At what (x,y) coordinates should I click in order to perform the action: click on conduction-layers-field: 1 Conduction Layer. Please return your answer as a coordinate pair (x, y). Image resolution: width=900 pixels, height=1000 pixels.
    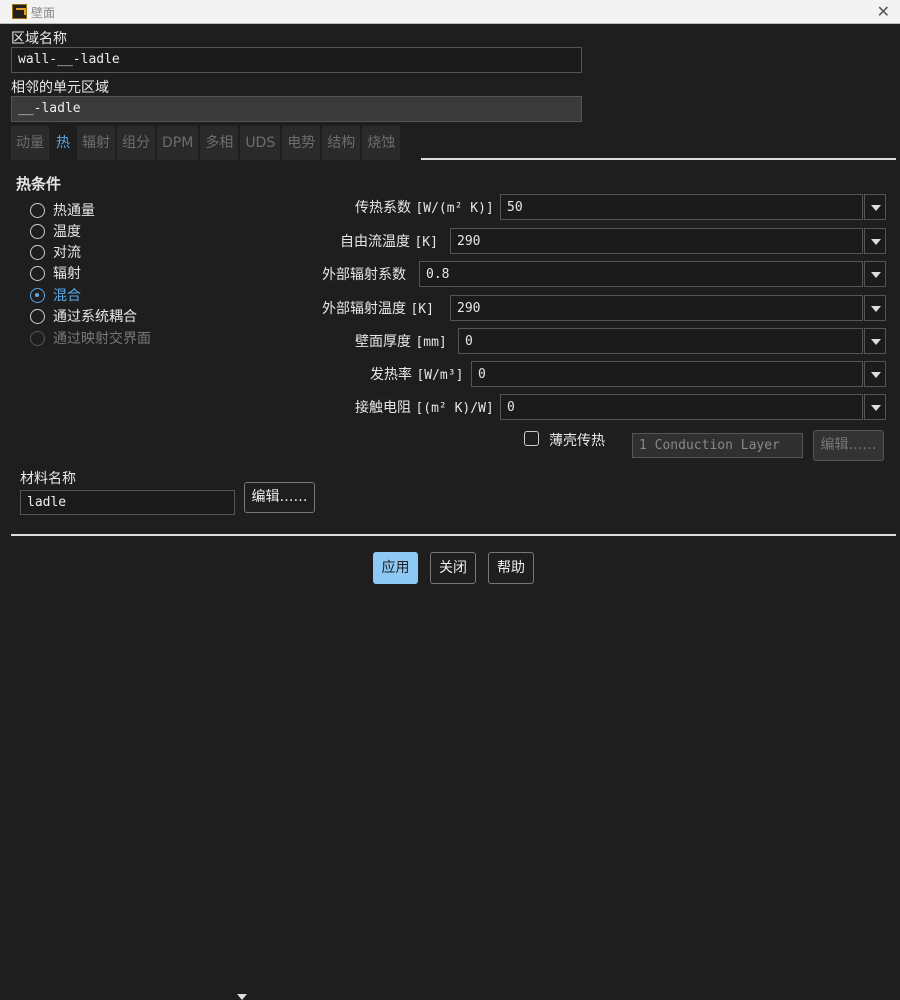
    Looking at the image, I should click on (717, 445).